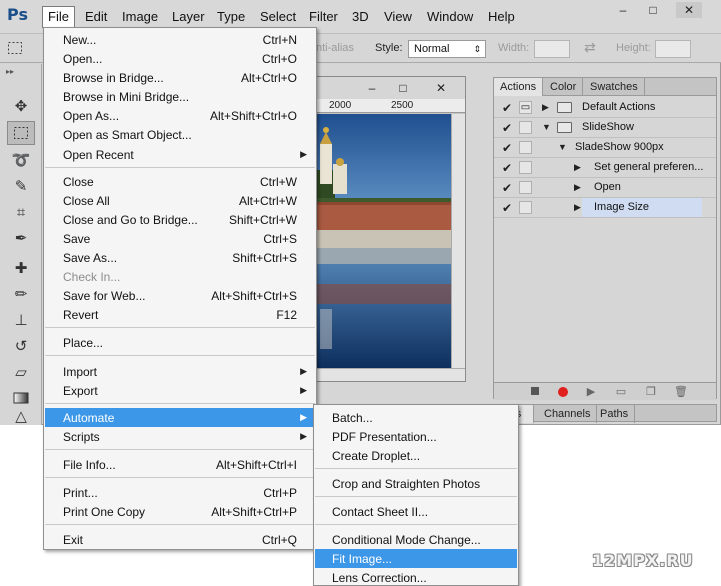 The height and width of the screenshot is (586, 721). What do you see at coordinates (140, 17) in the screenshot?
I see `menu-image: Image` at bounding box center [140, 17].